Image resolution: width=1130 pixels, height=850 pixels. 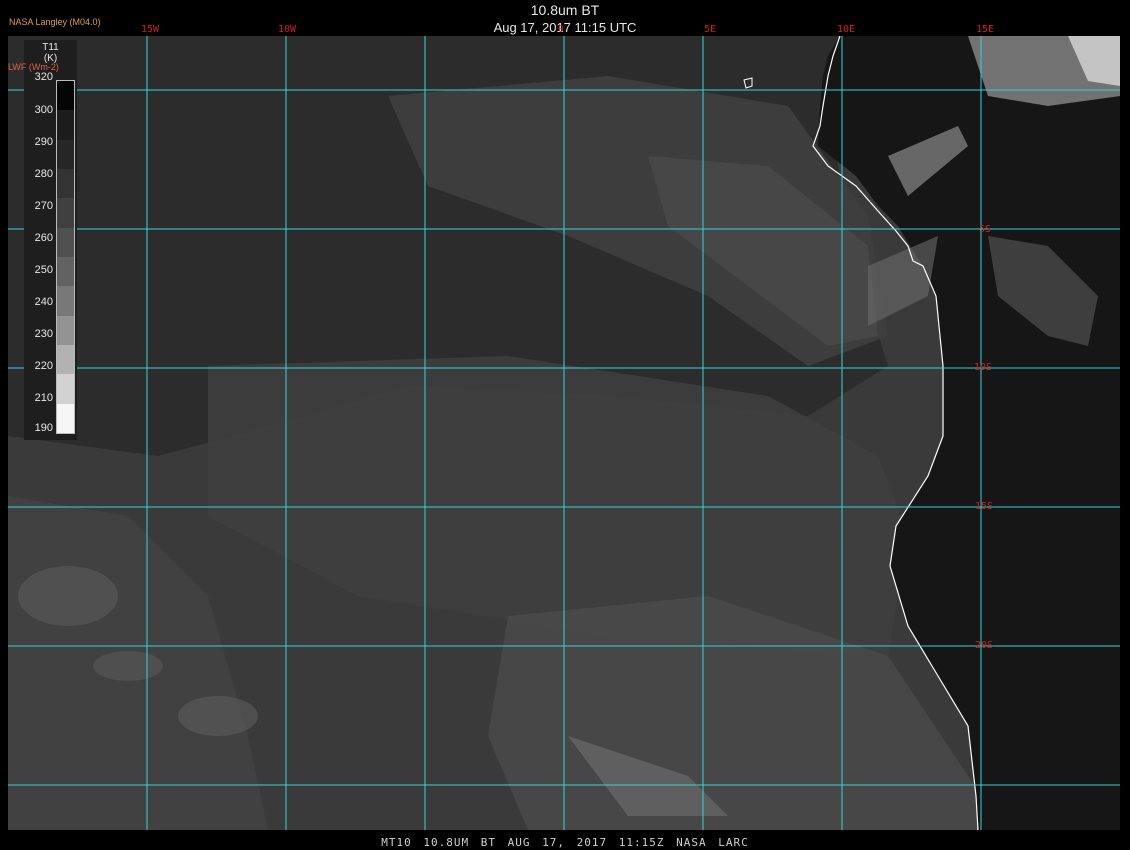 I want to click on legend-tick: 260, so click(x=43, y=238).